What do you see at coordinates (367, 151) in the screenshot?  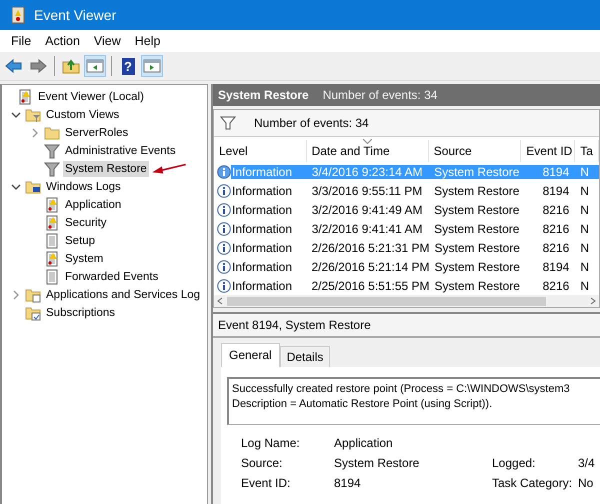 I see `column-header: Date and Time` at bounding box center [367, 151].